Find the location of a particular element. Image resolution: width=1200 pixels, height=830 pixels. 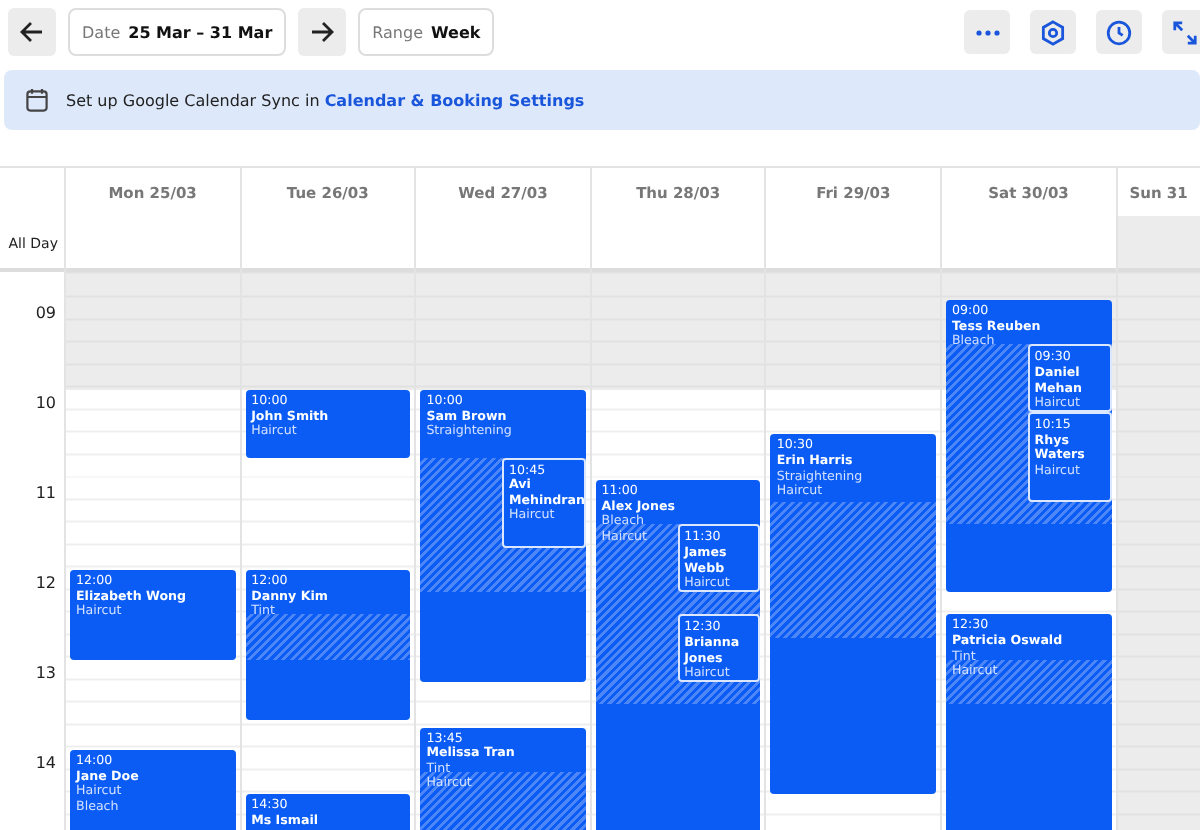

calendar-icon is located at coordinates (37, 100).